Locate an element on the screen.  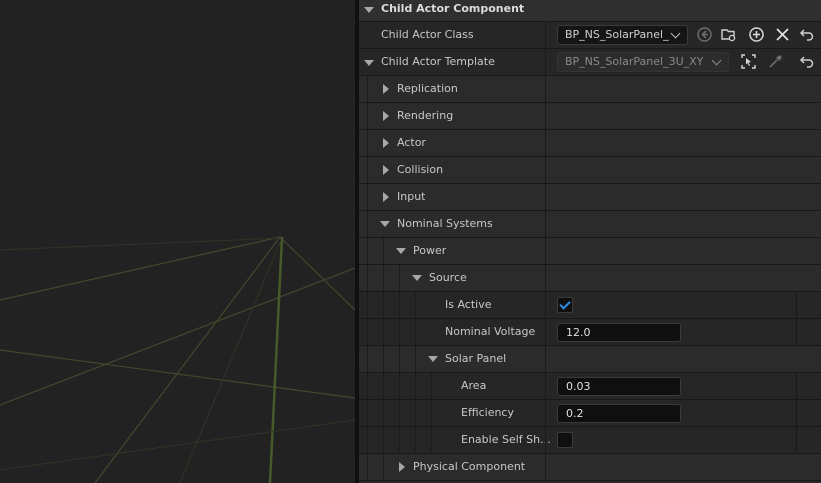
category-collision: Collision is located at coordinates (590, 170).